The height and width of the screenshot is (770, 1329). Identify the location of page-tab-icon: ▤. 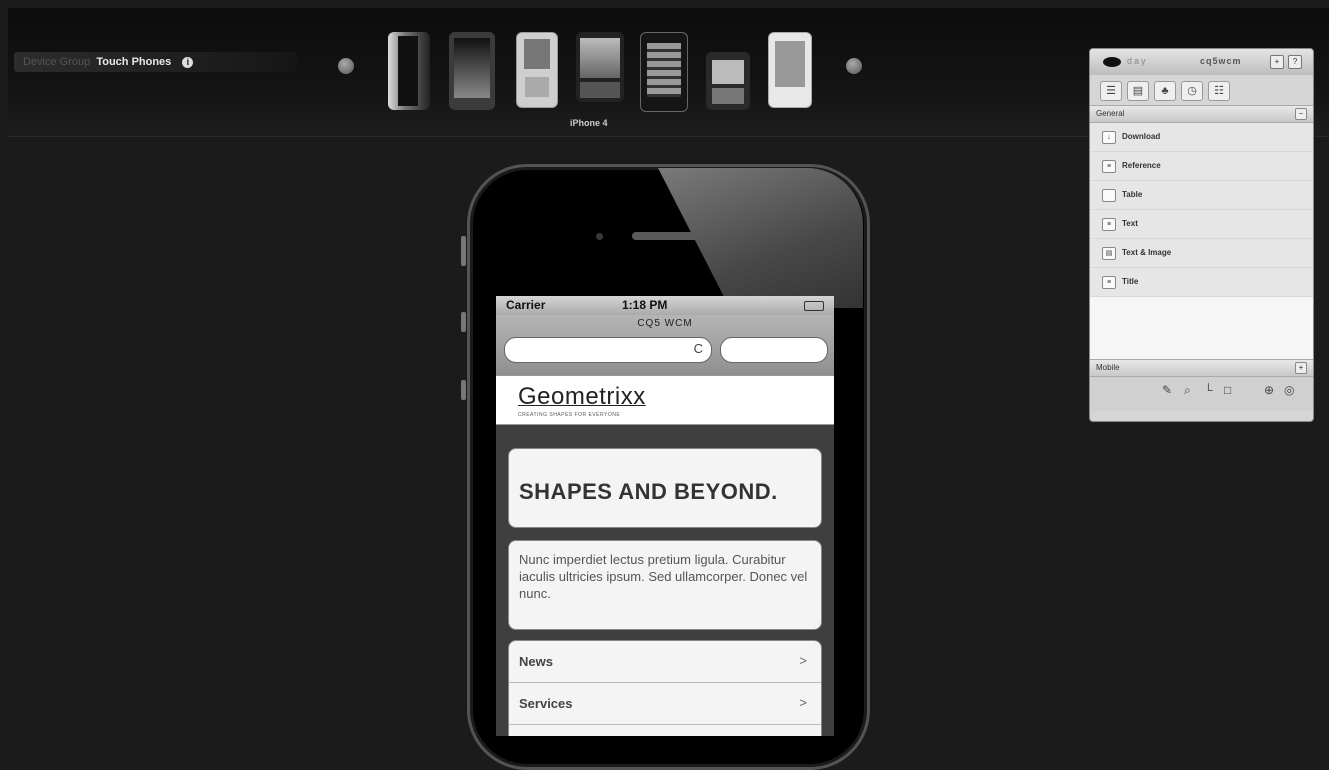
(1138, 91).